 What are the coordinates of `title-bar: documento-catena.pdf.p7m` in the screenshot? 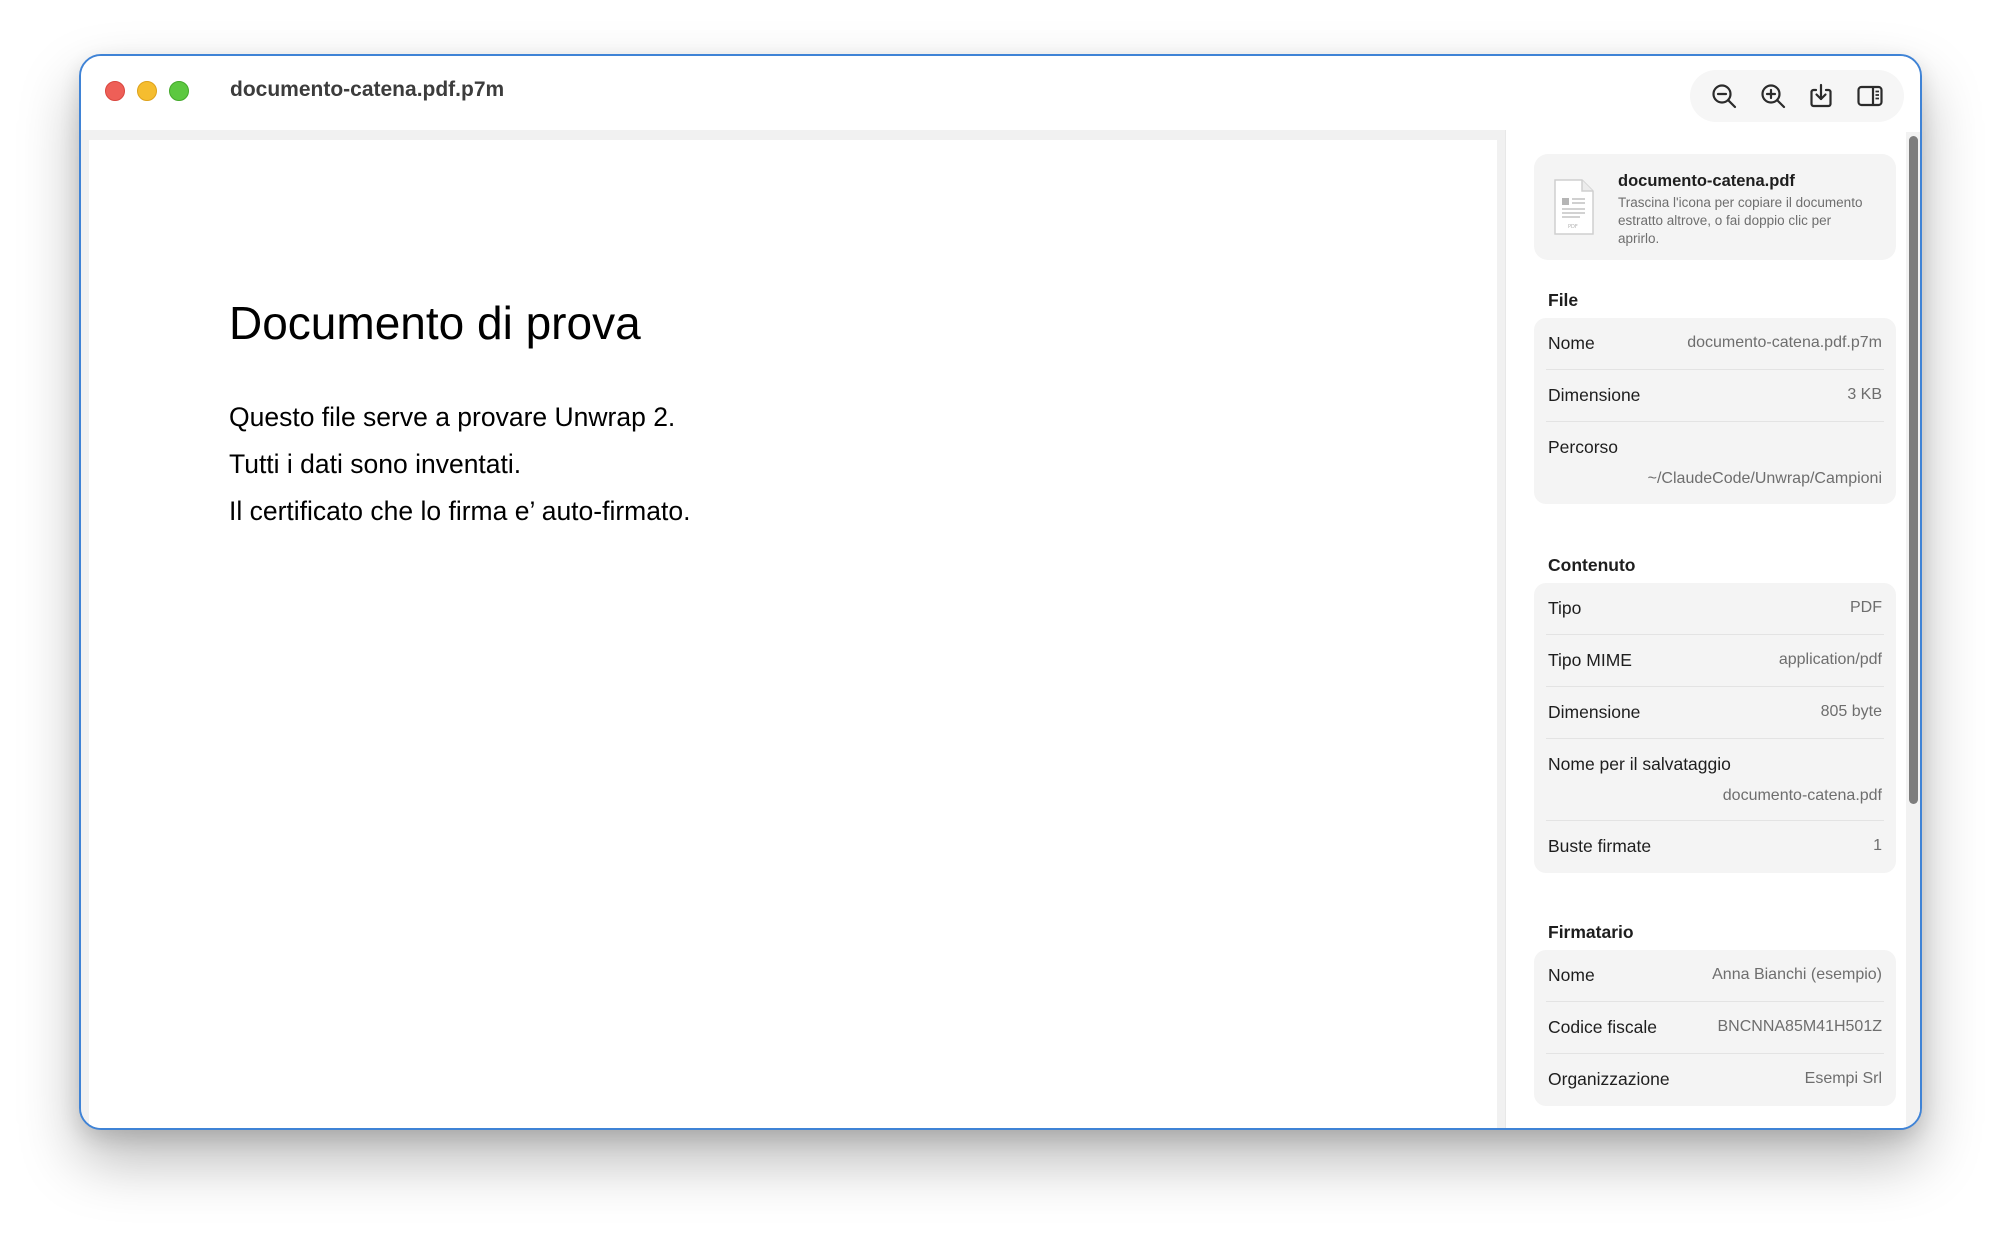 It's located at (1000, 93).